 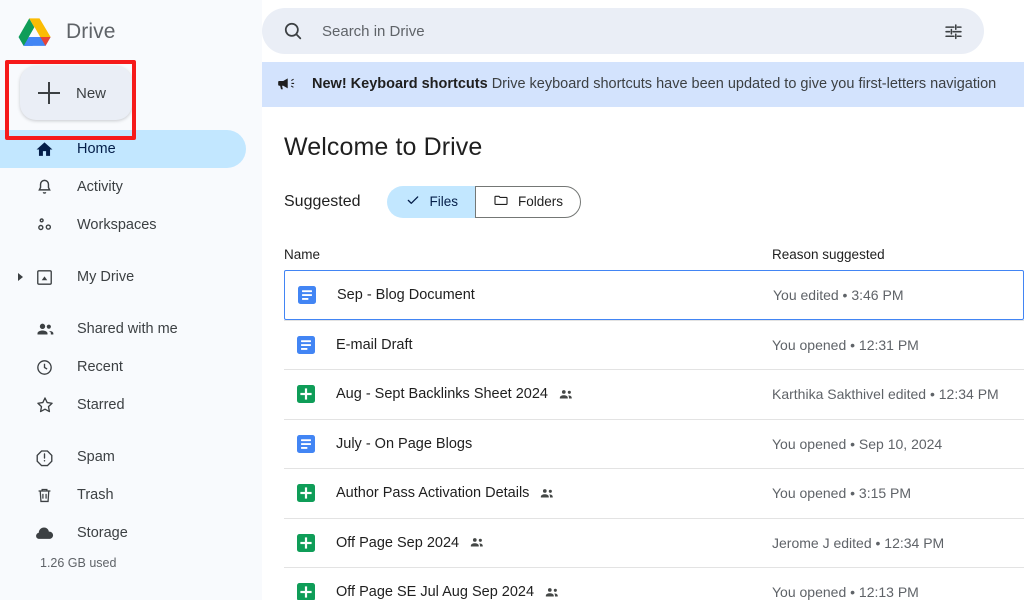 What do you see at coordinates (406, 294) in the screenshot?
I see `file-name: Sep - Blog Document` at bounding box center [406, 294].